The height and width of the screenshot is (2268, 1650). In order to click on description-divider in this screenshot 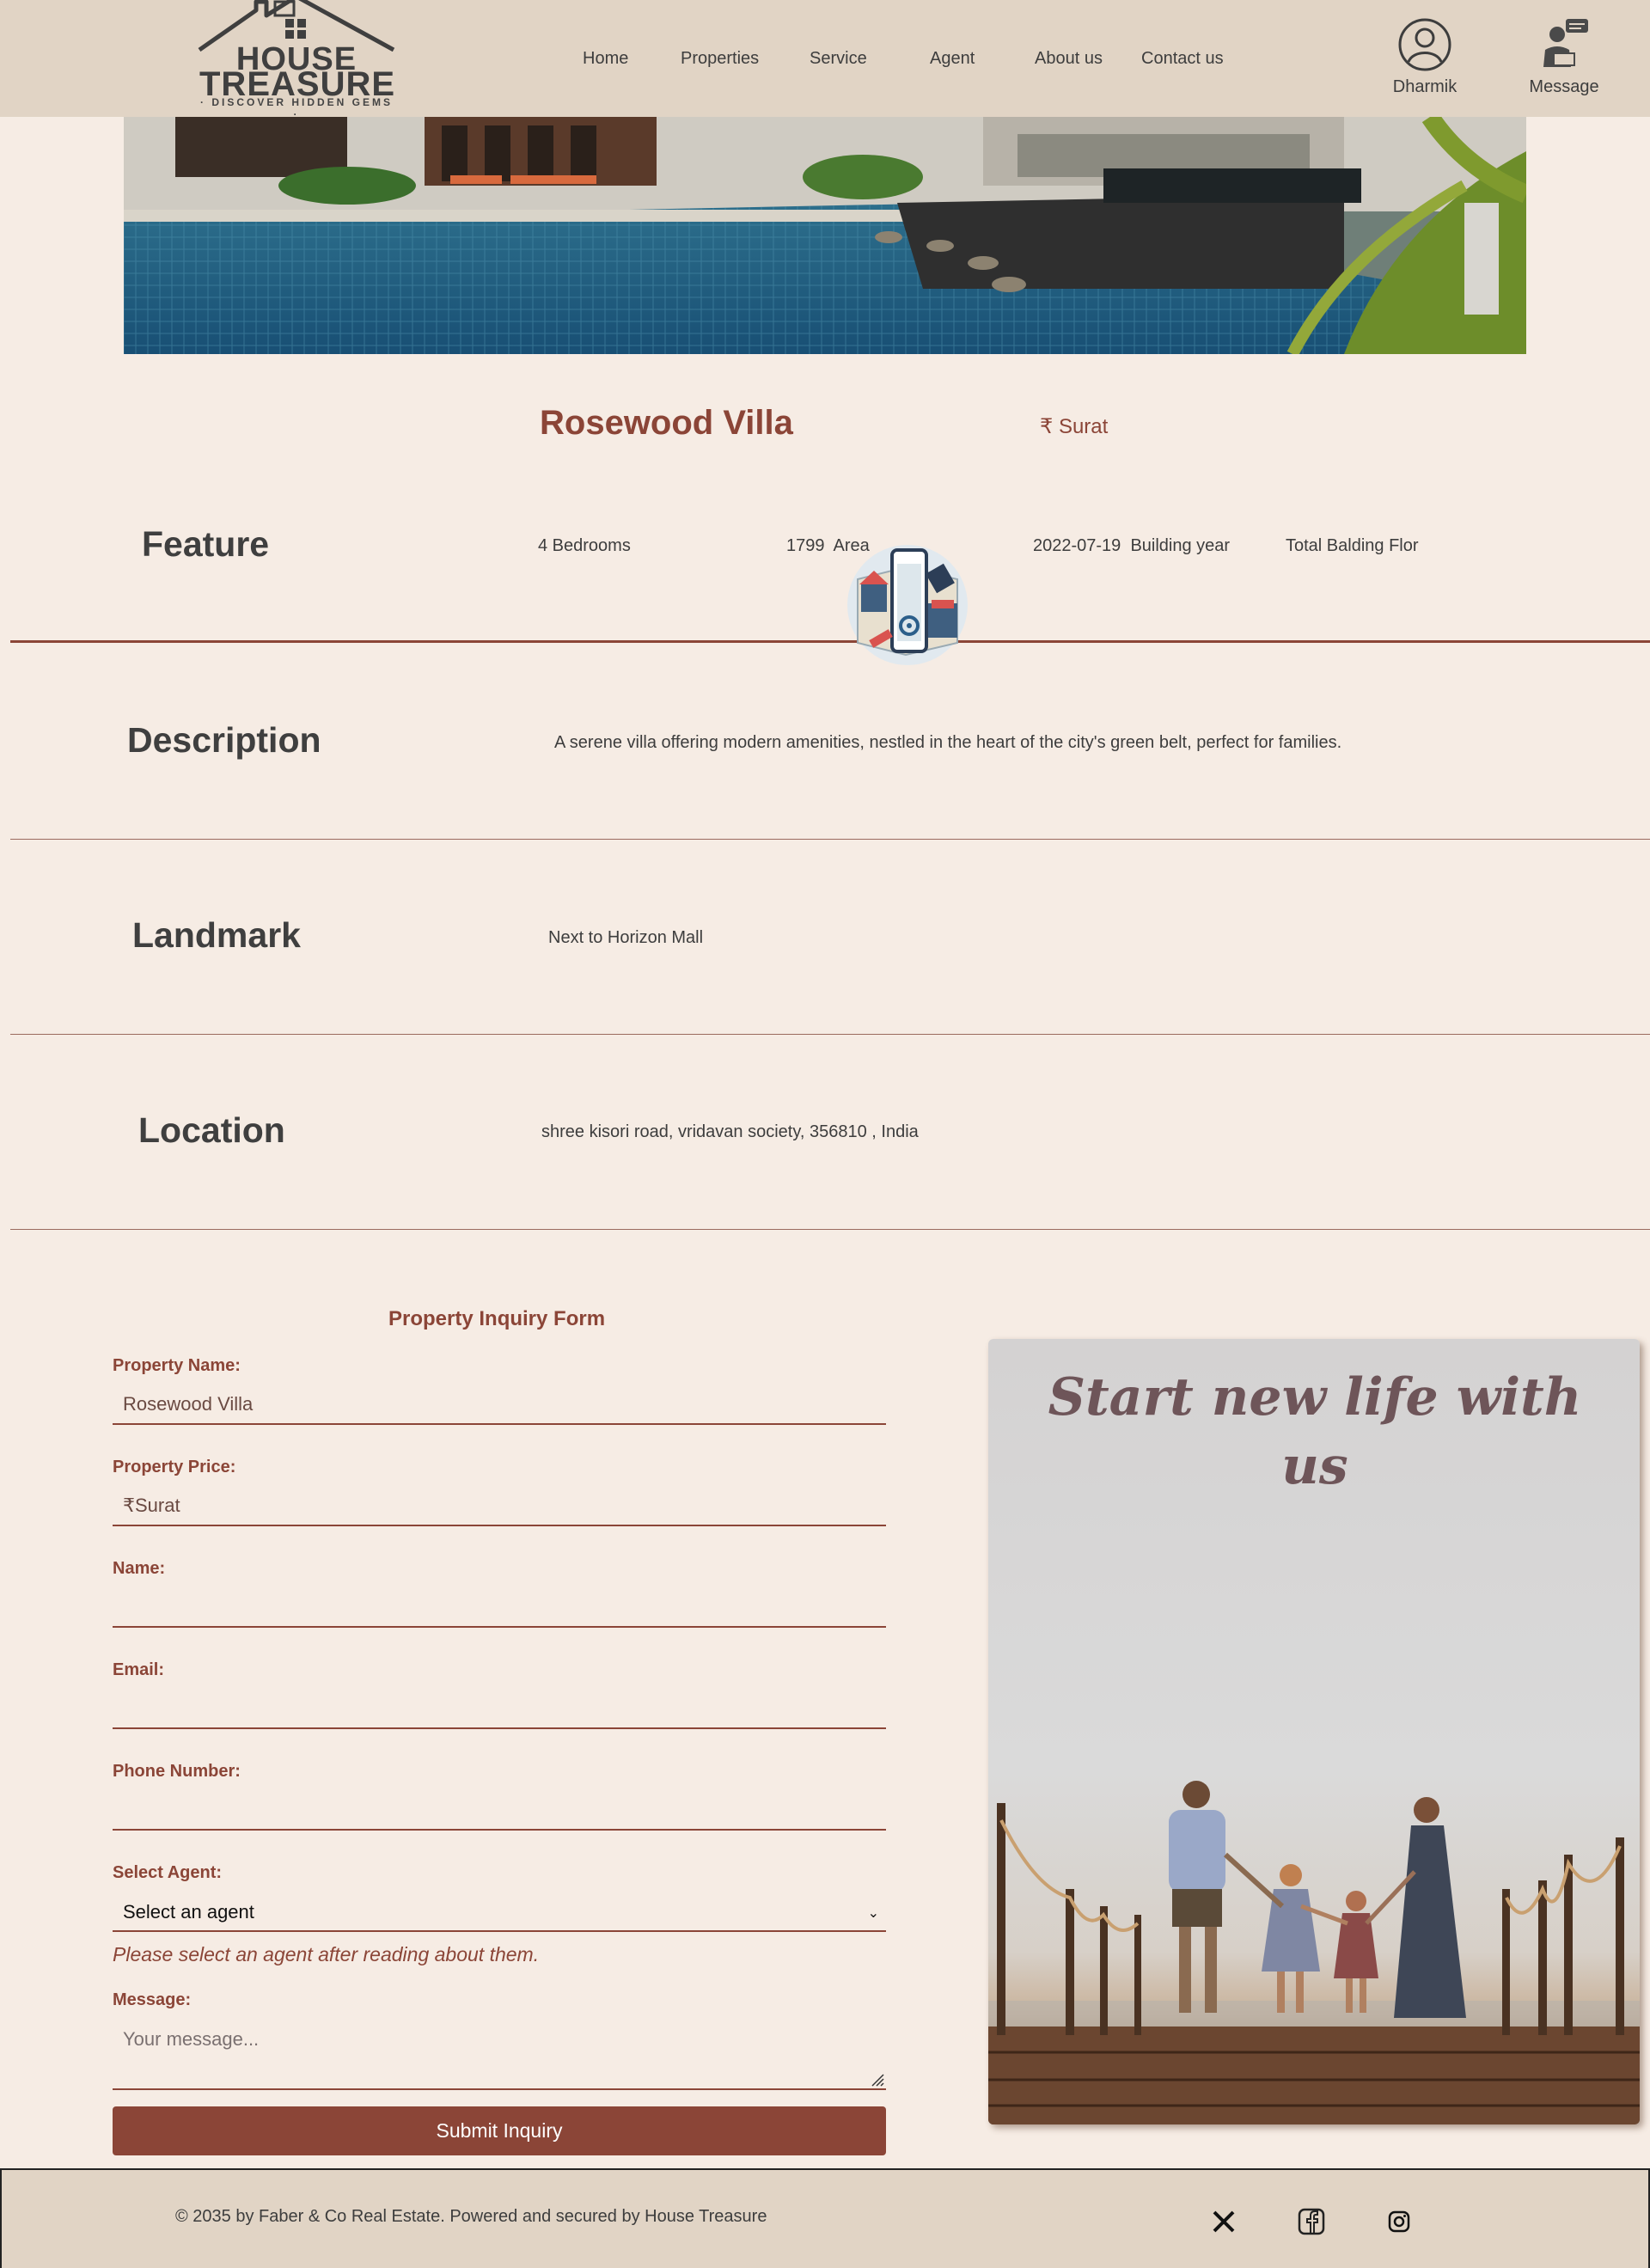, I will do `click(830, 840)`.